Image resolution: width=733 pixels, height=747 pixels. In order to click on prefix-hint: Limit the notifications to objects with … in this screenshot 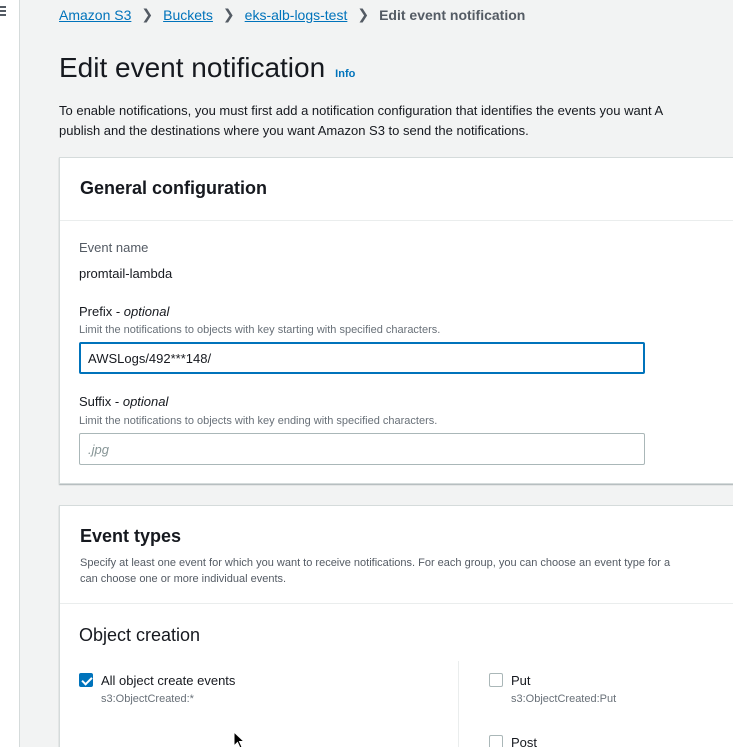, I will do `click(260, 330)`.